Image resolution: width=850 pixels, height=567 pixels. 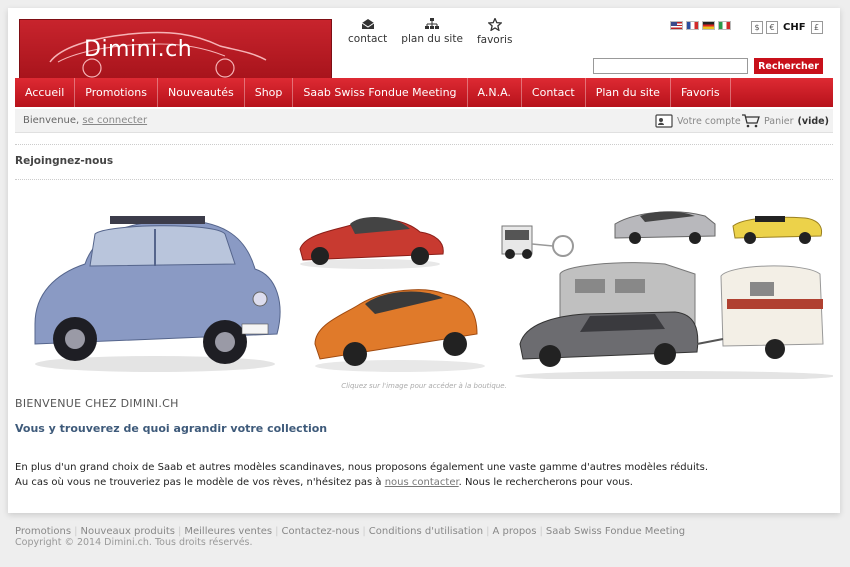 What do you see at coordinates (371, 243) in the screenshot?
I see `red-sonett-model-icon` at bounding box center [371, 243].